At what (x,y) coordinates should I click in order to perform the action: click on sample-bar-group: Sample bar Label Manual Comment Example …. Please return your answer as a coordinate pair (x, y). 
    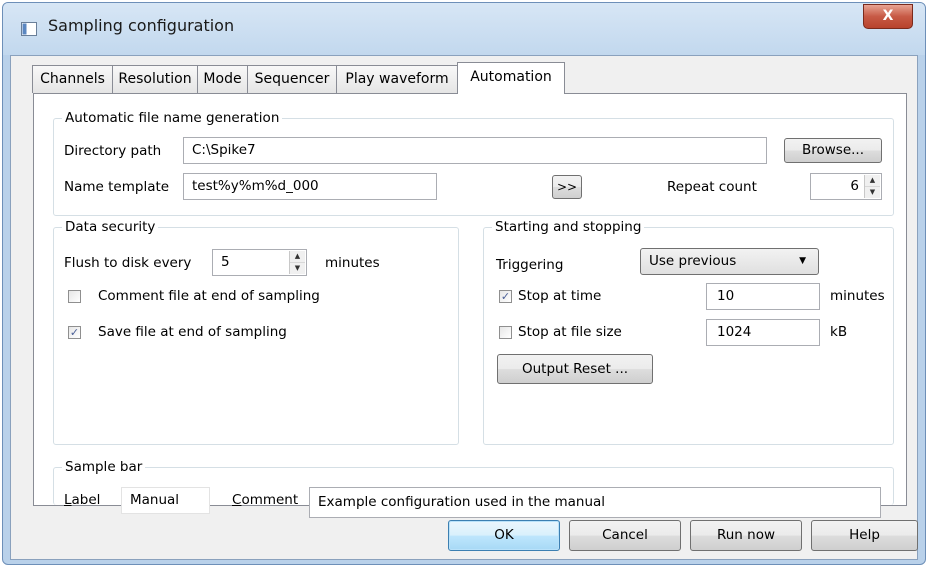
    Looking at the image, I should click on (473, 488).